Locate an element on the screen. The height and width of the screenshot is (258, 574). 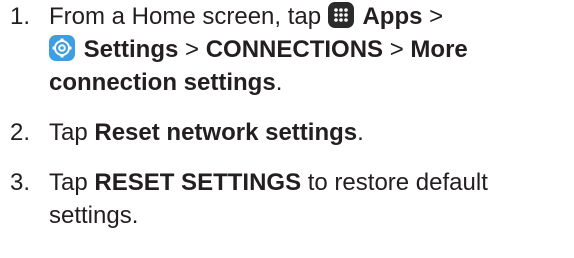
step-2: 2. Tap Reset network settings. is located at coordinates (290, 132).